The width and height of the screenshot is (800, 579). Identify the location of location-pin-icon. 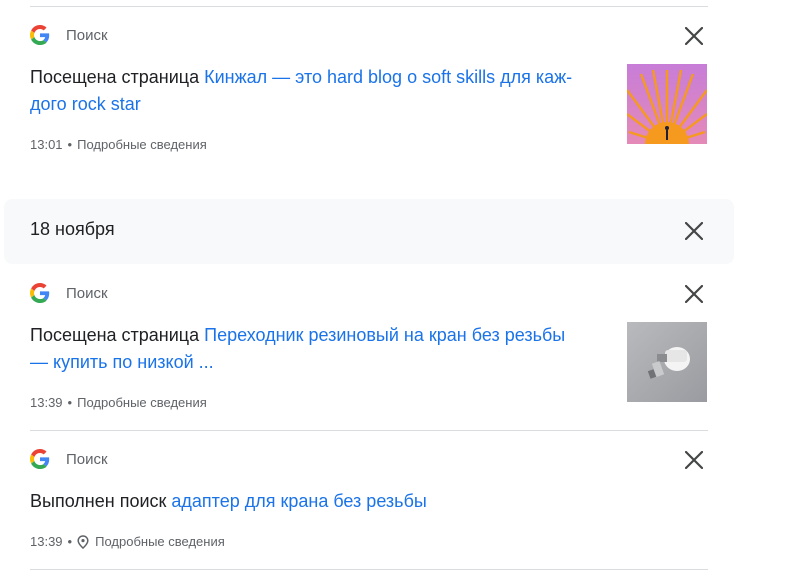
(83, 541).